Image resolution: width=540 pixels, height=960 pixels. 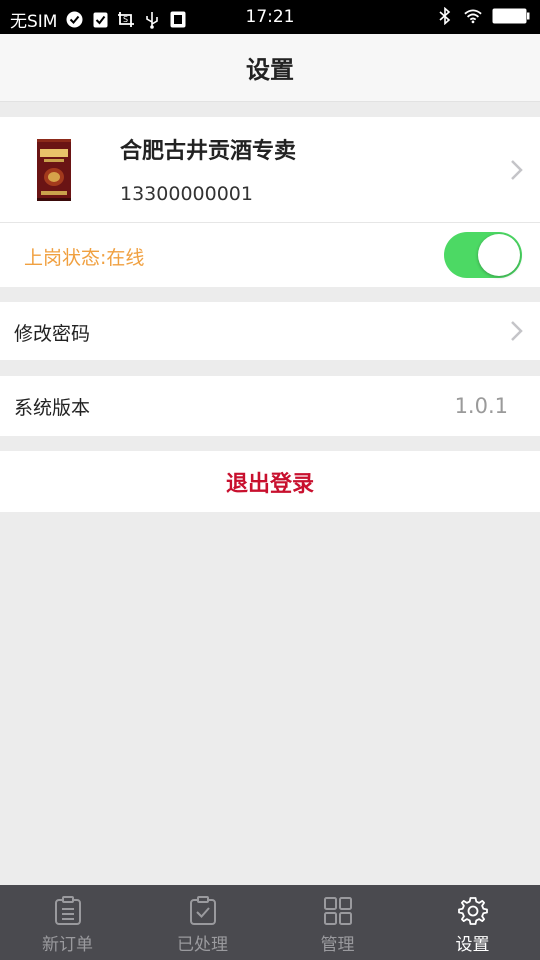 I want to click on logout-row: 退出登录, so click(x=270, y=481).